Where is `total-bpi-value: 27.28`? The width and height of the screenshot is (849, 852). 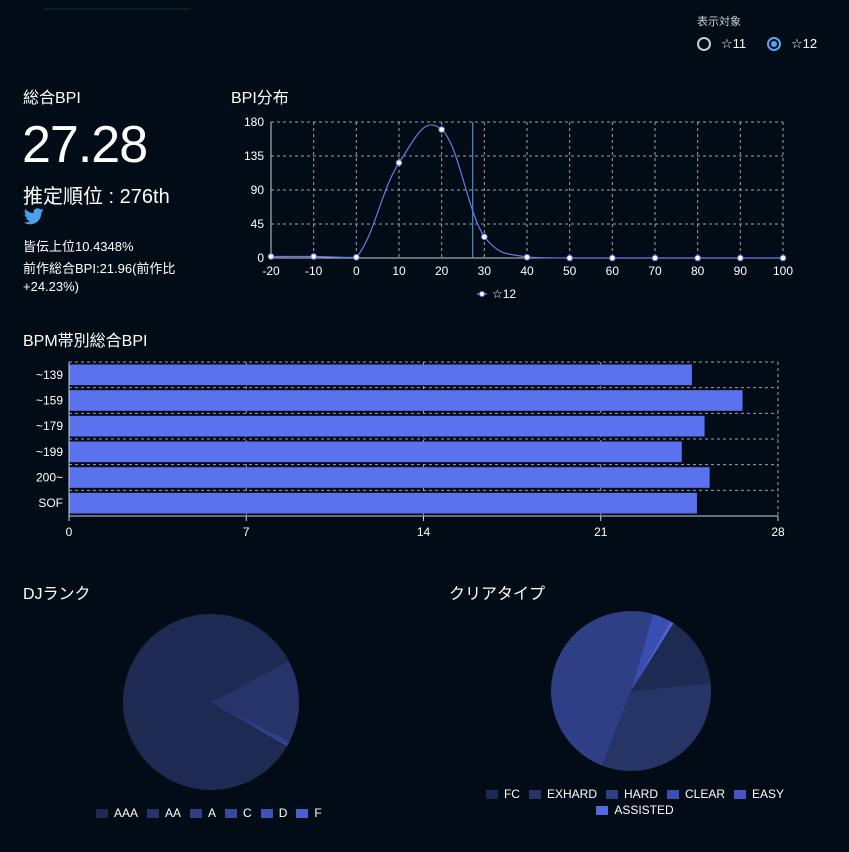 total-bpi-value: 27.28 is located at coordinates (85, 145).